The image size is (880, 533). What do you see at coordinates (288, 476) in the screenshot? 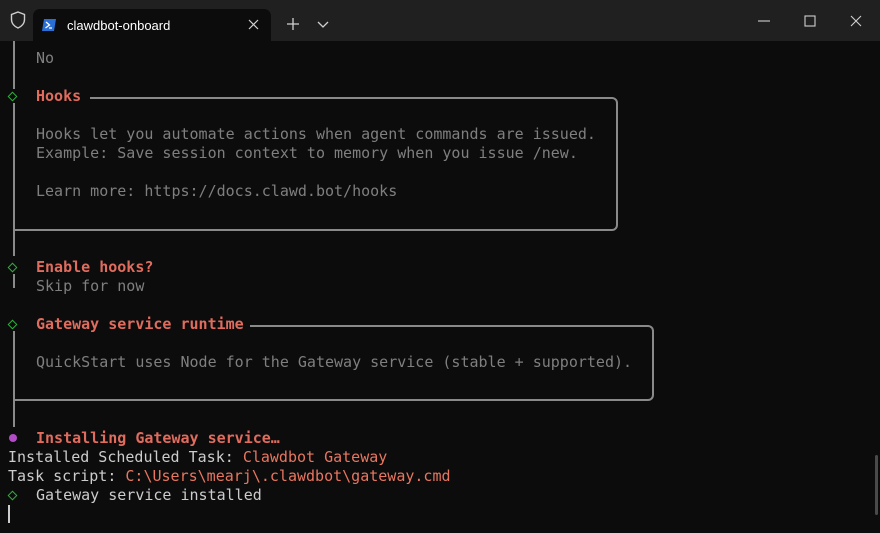
I see `task-script-path: C:\Users\mearj\.clawdbot\gateway.cmd` at bounding box center [288, 476].